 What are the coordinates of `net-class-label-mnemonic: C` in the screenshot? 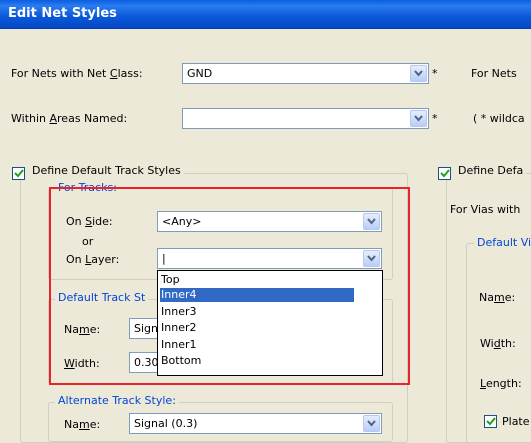 It's located at (113, 73).